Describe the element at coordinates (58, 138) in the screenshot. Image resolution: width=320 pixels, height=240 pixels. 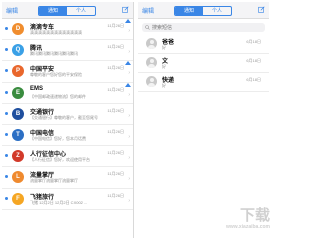
I see `message-preview: 【中国电信】您好，您本月话费` at that location.